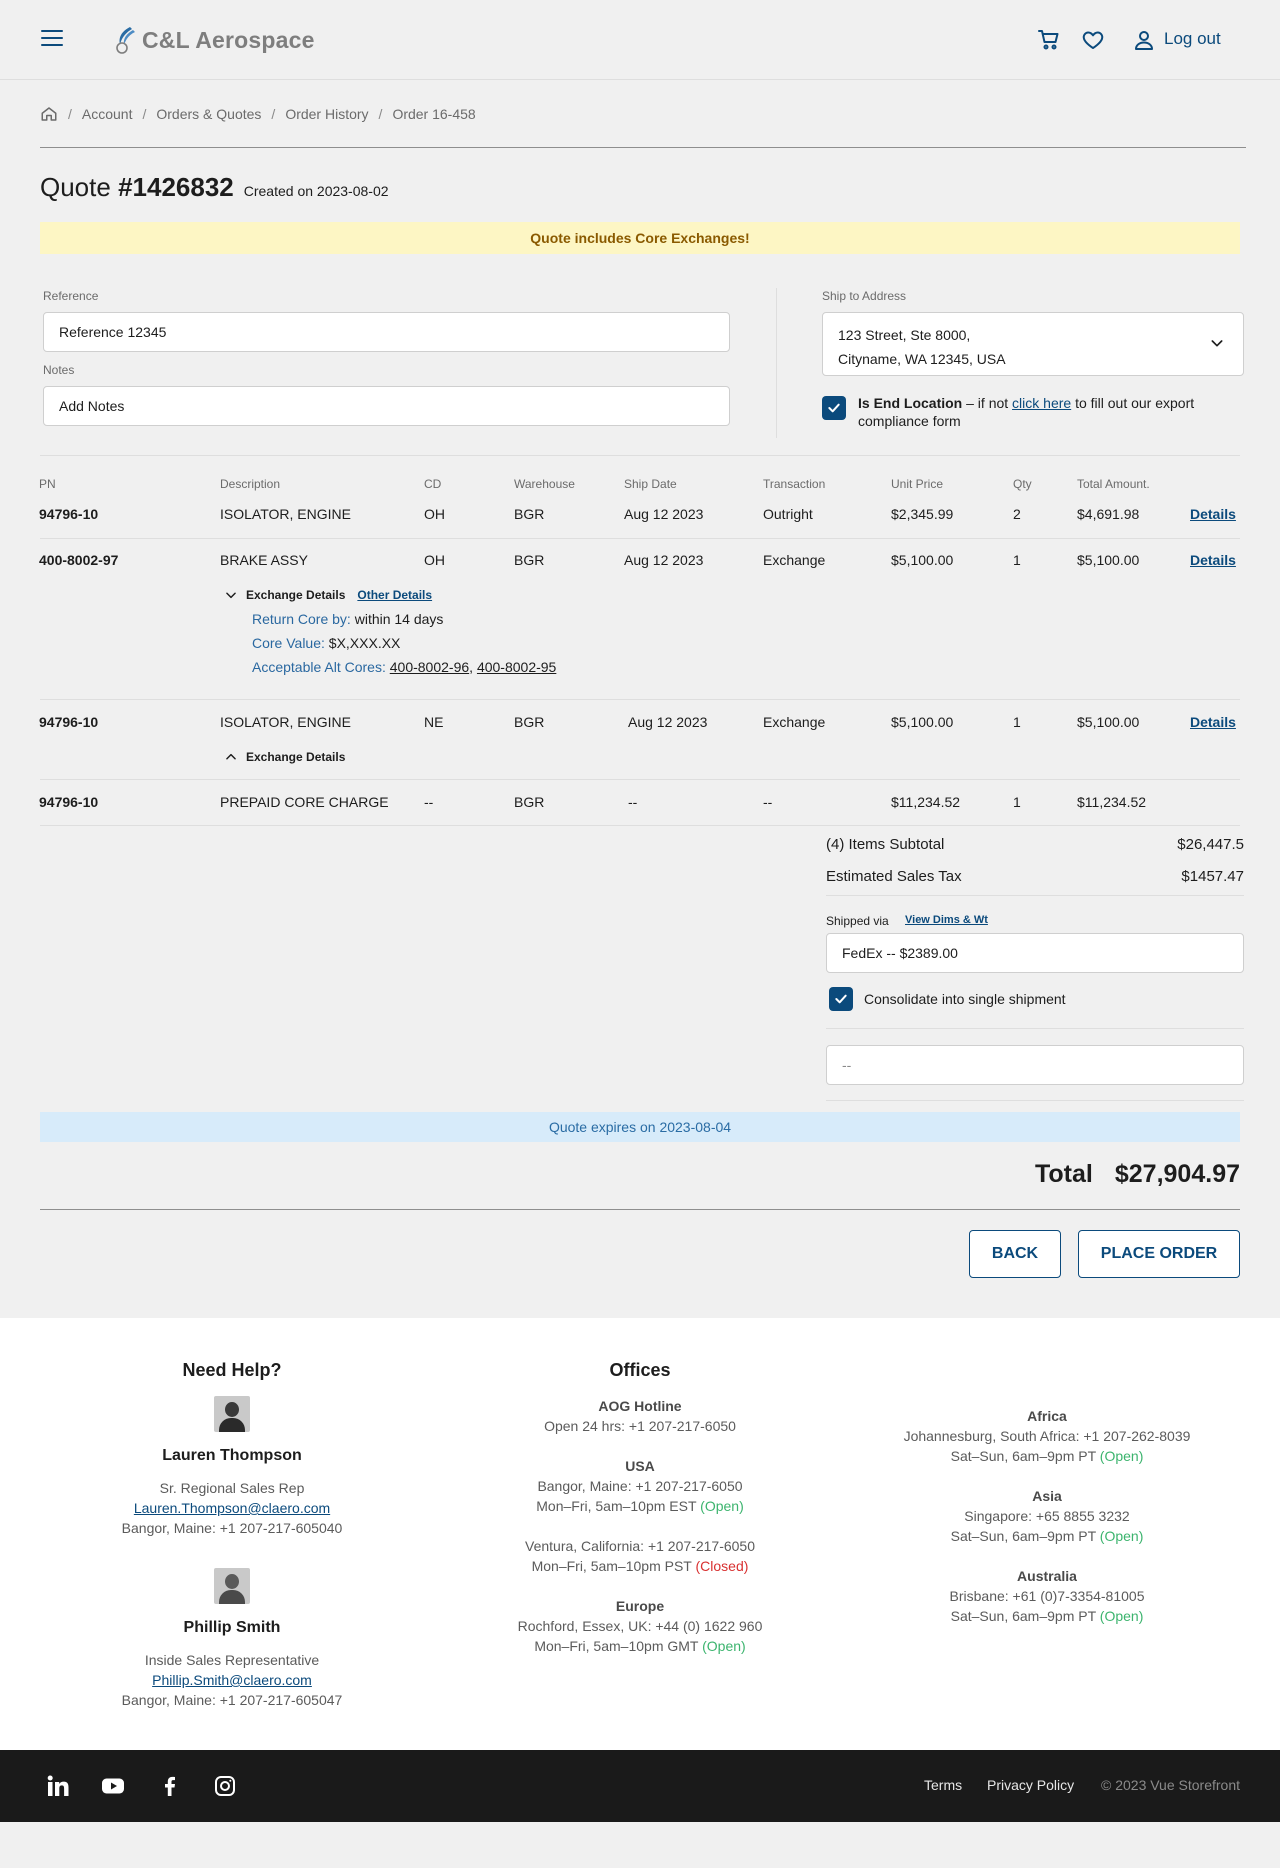  What do you see at coordinates (1093, 40) in the screenshot?
I see `heart-icon` at bounding box center [1093, 40].